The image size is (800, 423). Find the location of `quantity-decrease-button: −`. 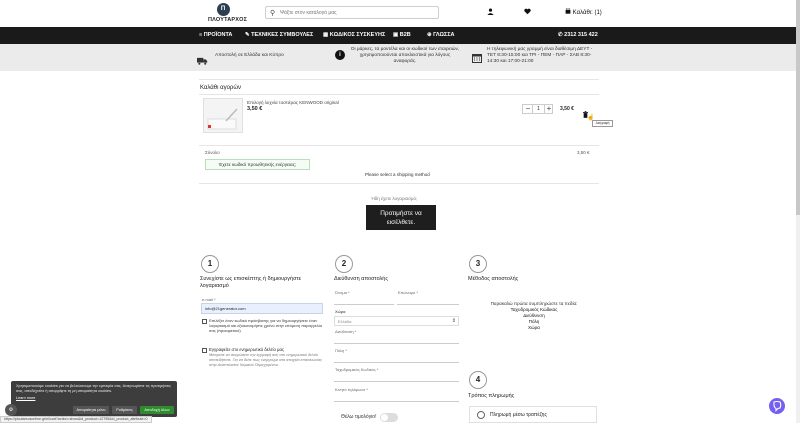

quantity-decrease-button: − is located at coordinates (528, 108).